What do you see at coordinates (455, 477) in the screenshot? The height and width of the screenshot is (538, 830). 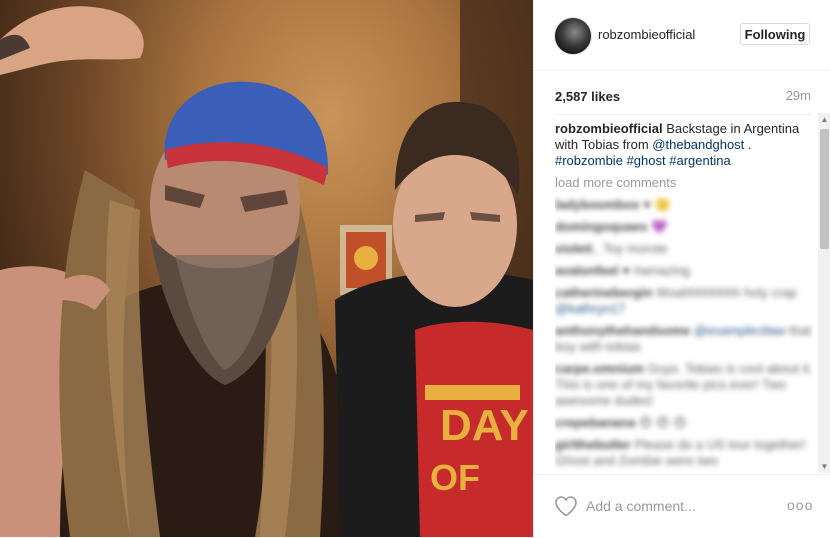 I see `svg-text: OF` at bounding box center [455, 477].